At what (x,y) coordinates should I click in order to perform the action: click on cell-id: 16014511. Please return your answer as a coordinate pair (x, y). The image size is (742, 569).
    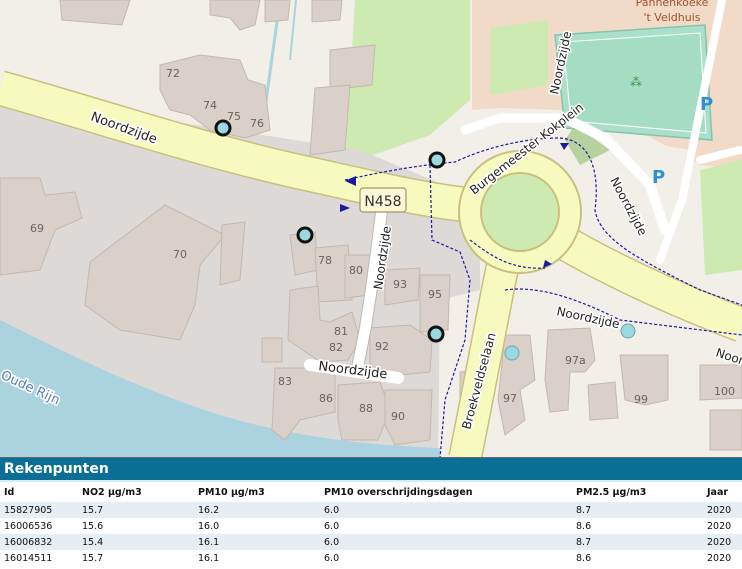
    Looking at the image, I should click on (39, 558).